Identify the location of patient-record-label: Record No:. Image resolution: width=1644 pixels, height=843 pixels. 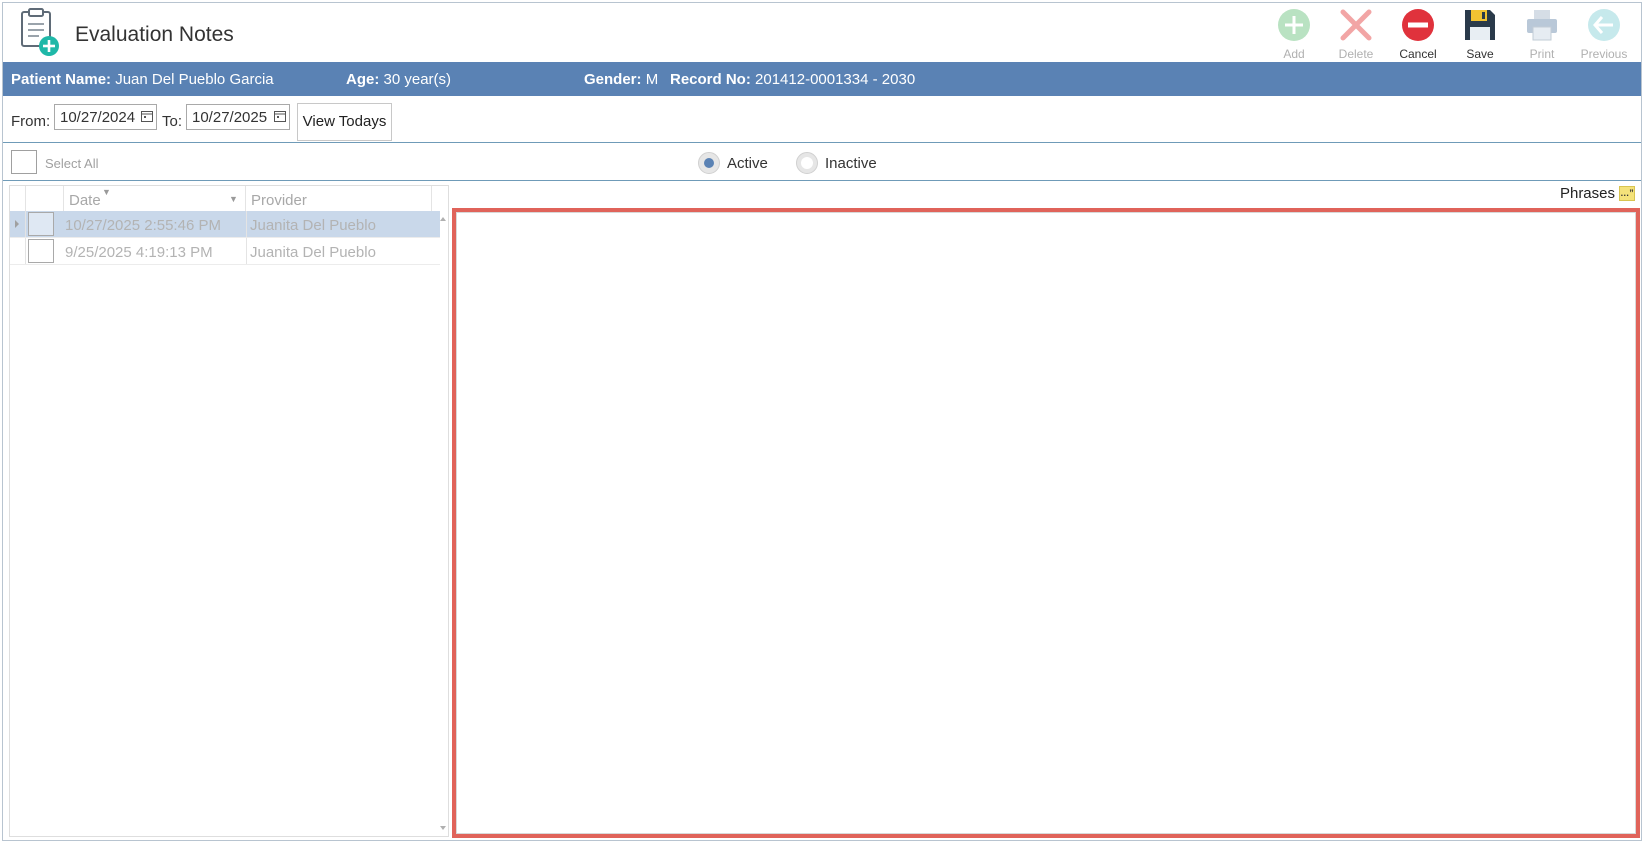
(710, 79).